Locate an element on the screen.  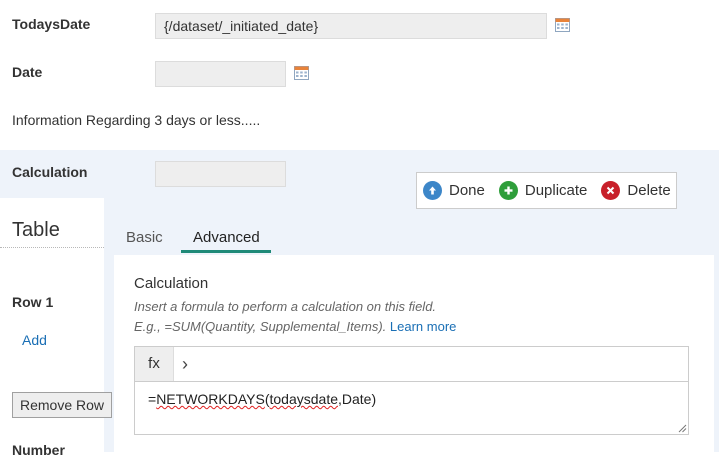
formula-function: NETWORKDAYS is located at coordinates (210, 399).